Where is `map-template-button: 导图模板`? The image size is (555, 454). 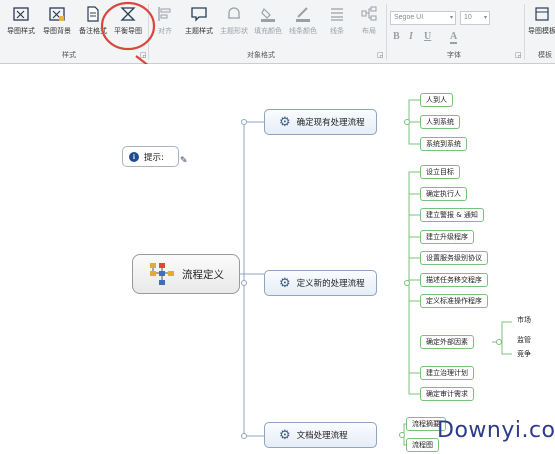
map-template-button: 导图模板 is located at coordinates (540, 24).